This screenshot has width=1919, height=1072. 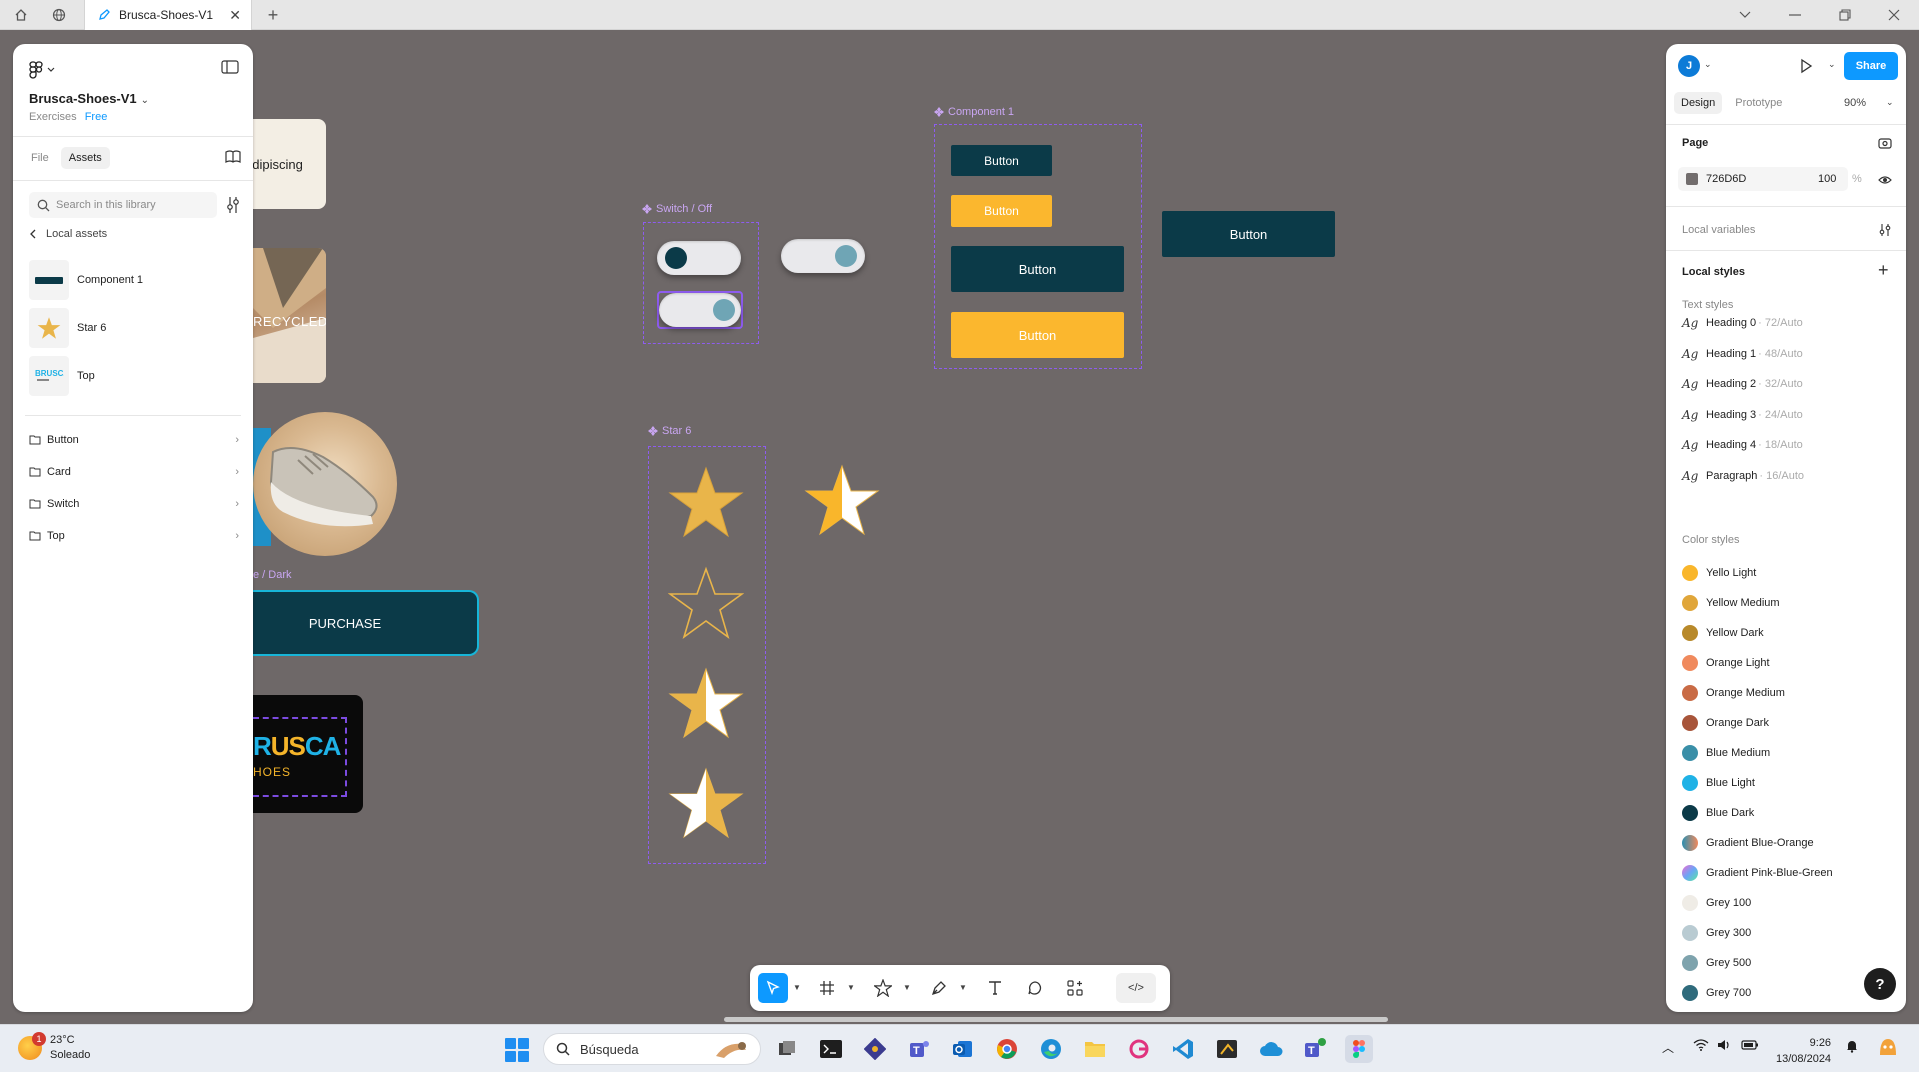 What do you see at coordinates (289, 315) in the screenshot?
I see `card-recycled-preview: RECYCLED` at bounding box center [289, 315].